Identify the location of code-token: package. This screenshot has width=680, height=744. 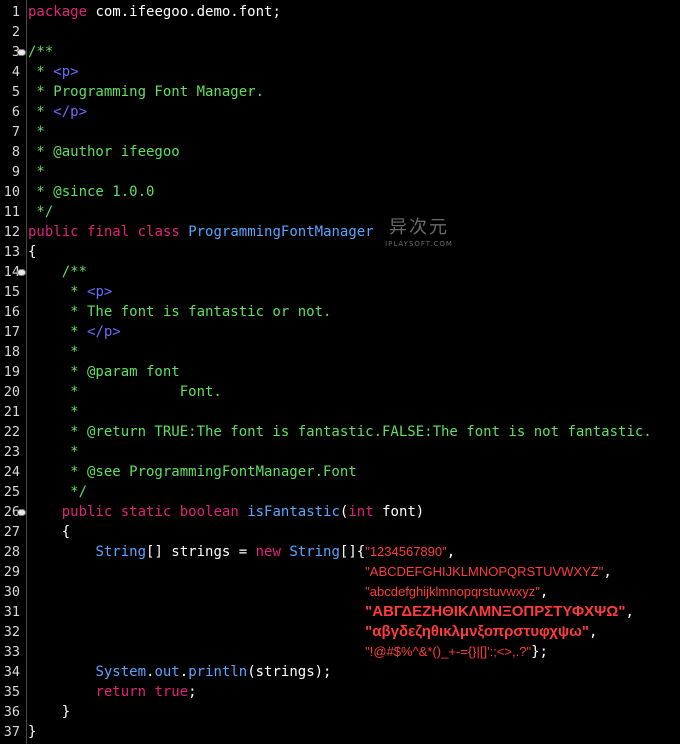
(58, 12).